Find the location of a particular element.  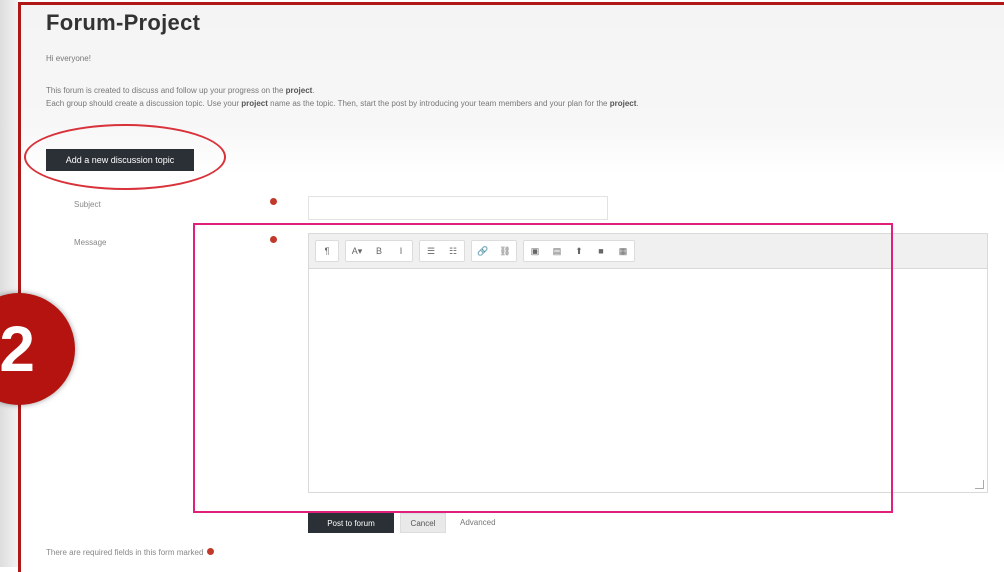

page-title: Forum-Project is located at coordinates (123, 22).